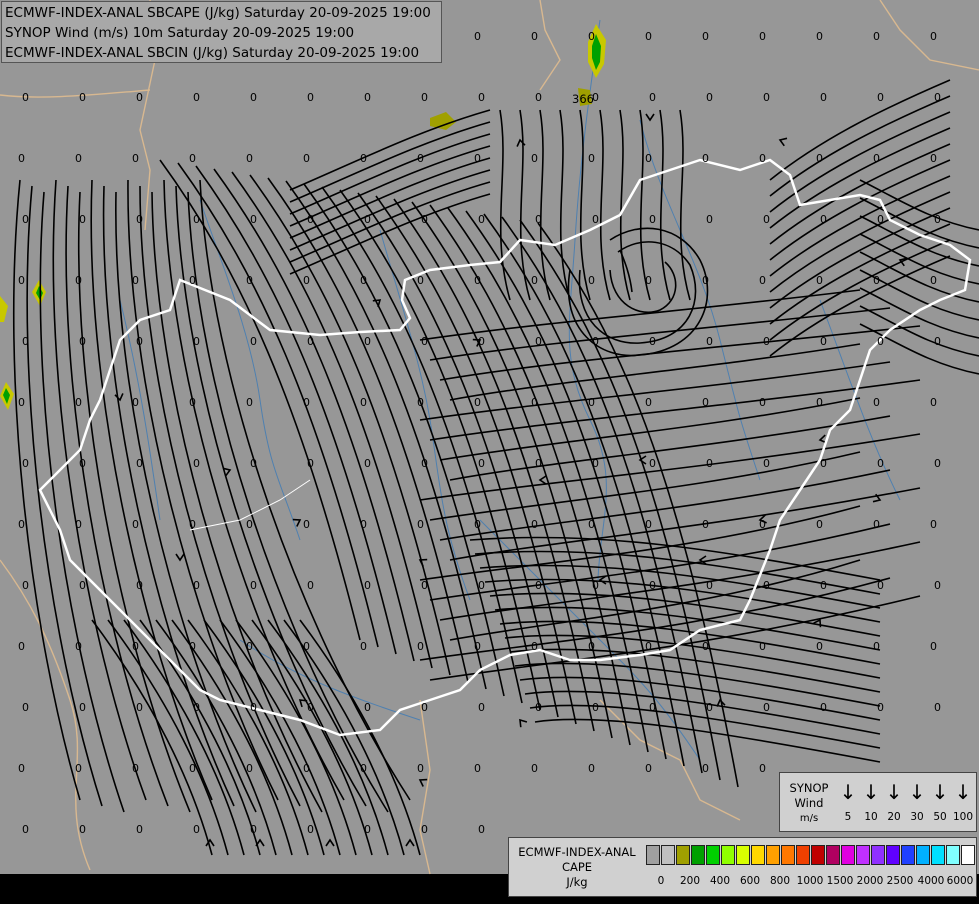 This screenshot has height=904, width=979. What do you see at coordinates (780, 881) in the screenshot?
I see `cape-scale-tick: 800` at bounding box center [780, 881].